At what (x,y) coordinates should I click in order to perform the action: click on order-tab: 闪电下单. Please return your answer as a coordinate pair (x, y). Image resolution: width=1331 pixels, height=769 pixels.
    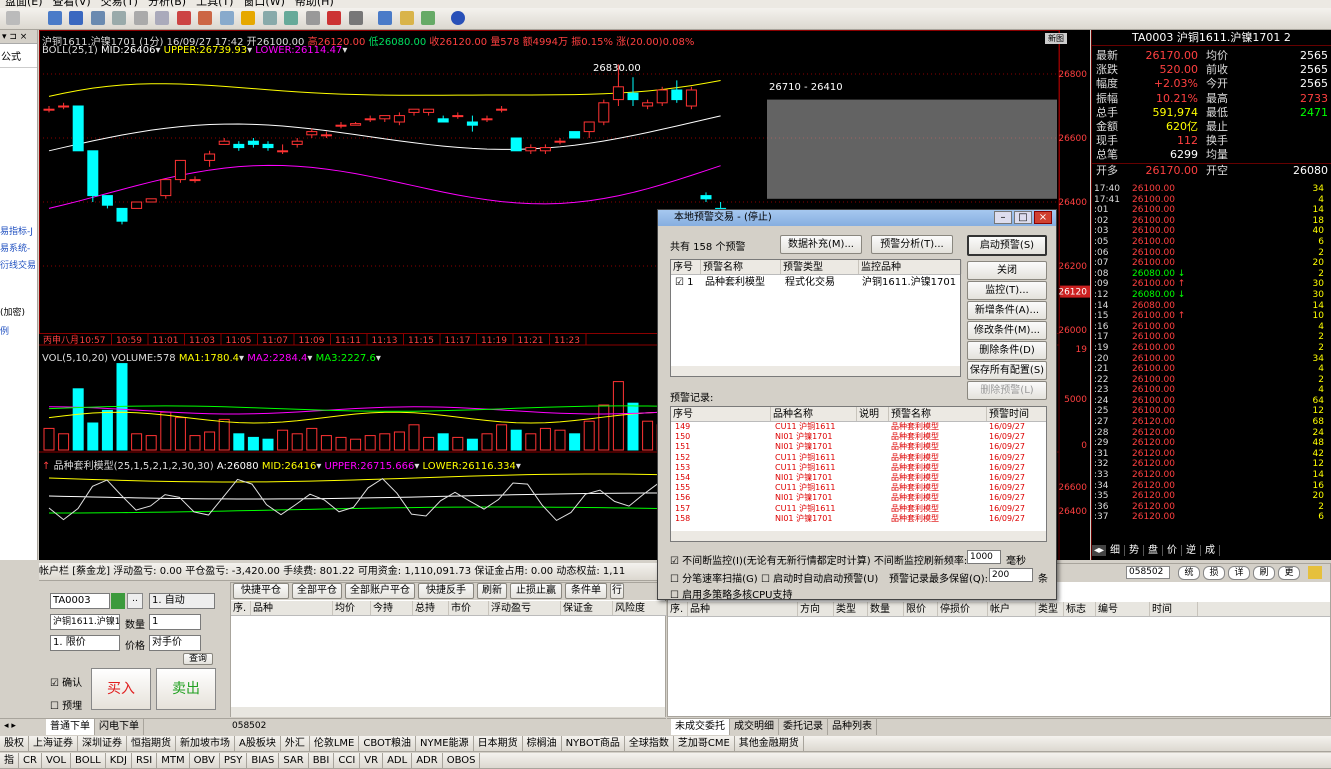
    Looking at the image, I should click on (119, 727).